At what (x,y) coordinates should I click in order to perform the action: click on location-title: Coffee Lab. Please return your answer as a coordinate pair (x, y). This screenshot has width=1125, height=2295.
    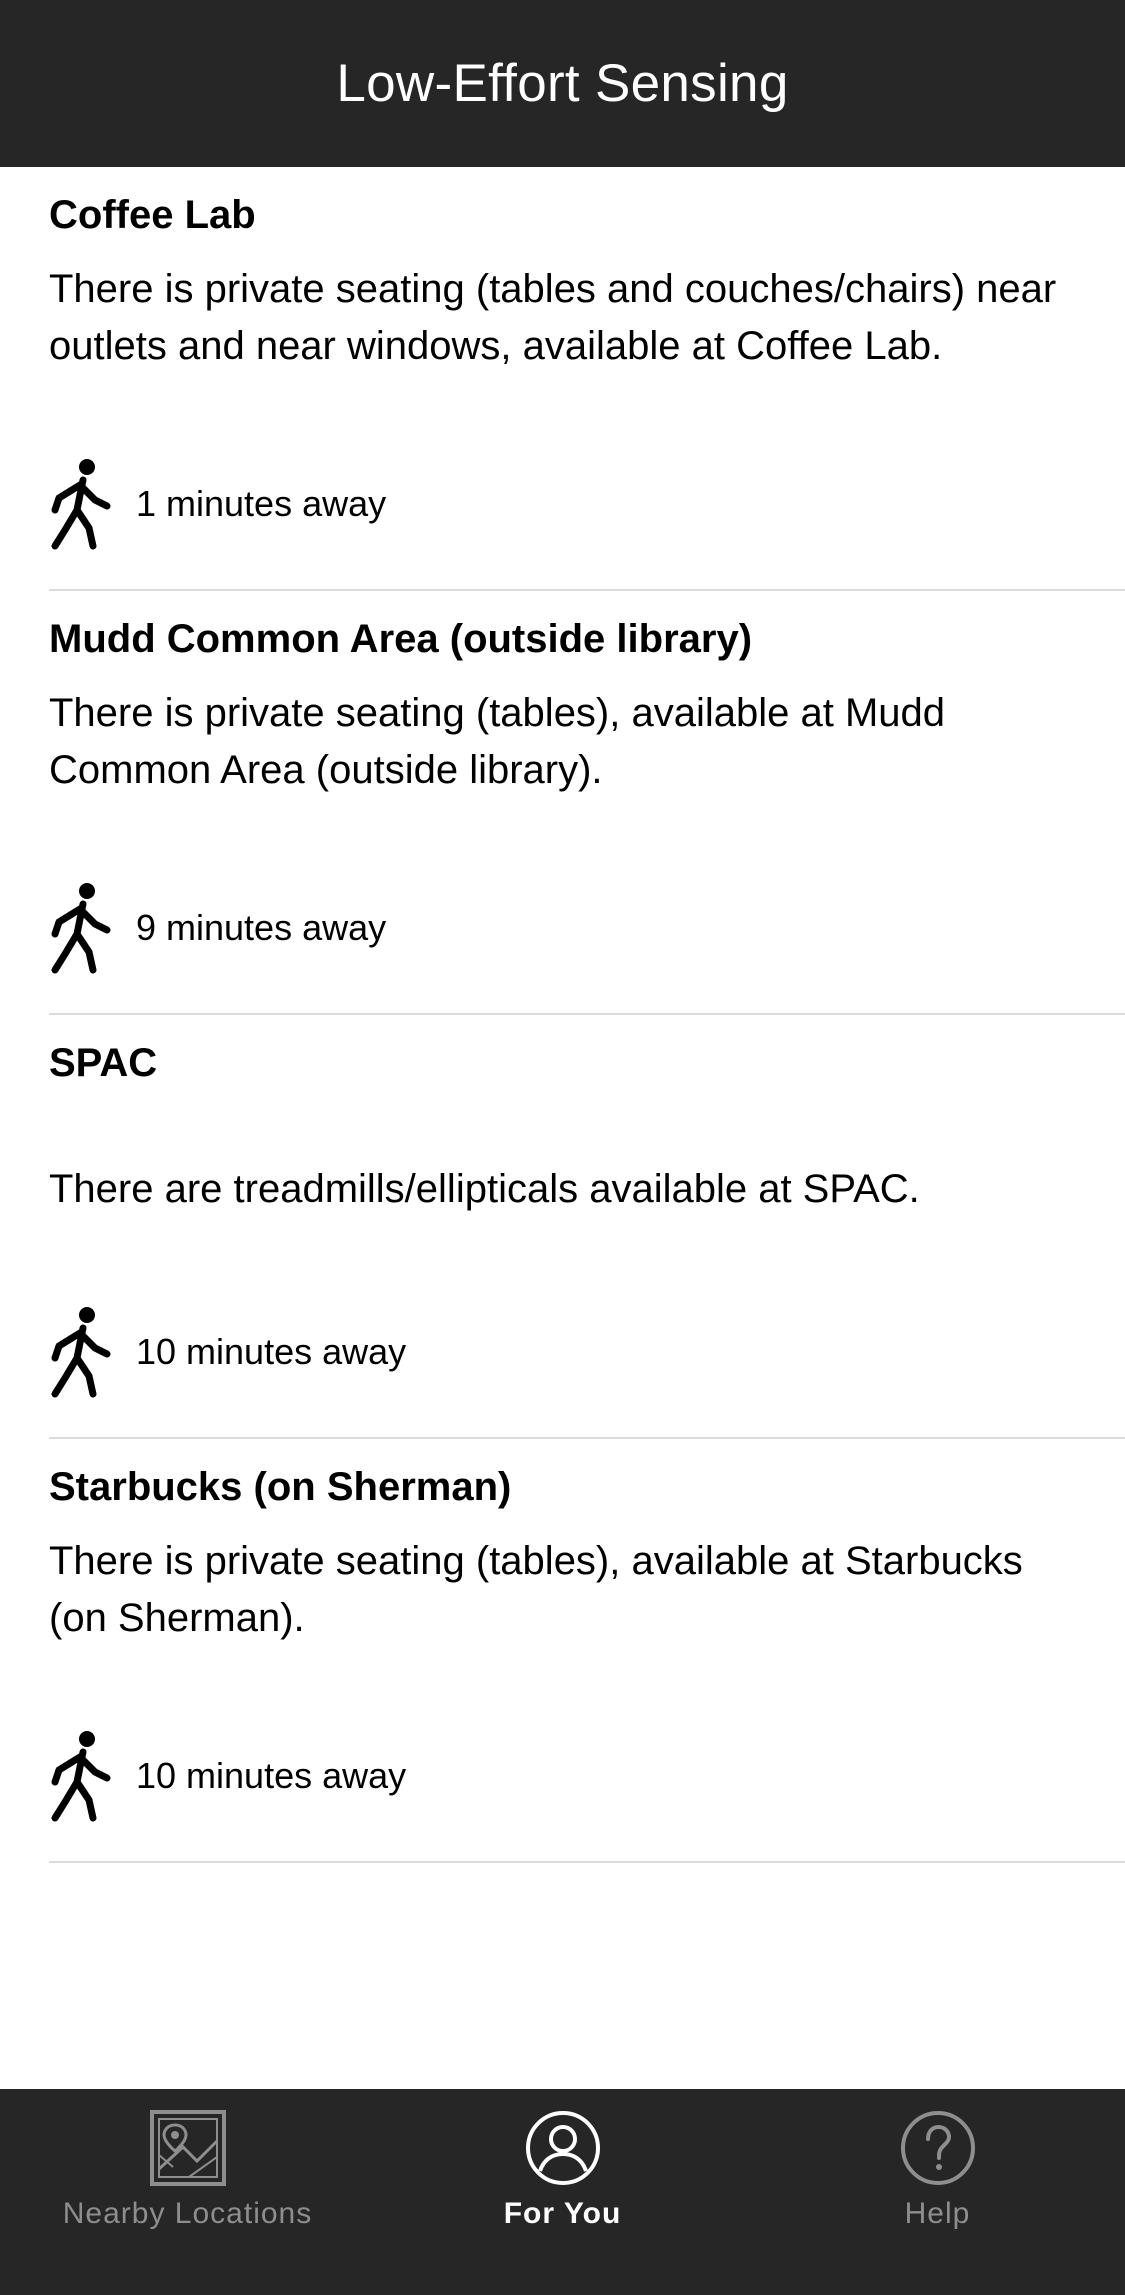
    Looking at the image, I should click on (152, 215).